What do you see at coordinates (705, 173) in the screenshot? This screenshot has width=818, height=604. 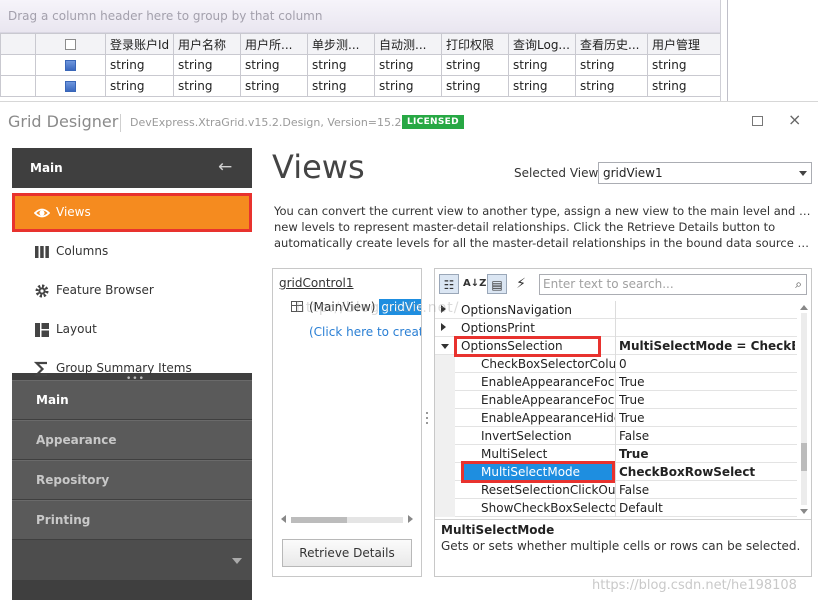 I see `selected-view-dropdown: gridView1` at bounding box center [705, 173].